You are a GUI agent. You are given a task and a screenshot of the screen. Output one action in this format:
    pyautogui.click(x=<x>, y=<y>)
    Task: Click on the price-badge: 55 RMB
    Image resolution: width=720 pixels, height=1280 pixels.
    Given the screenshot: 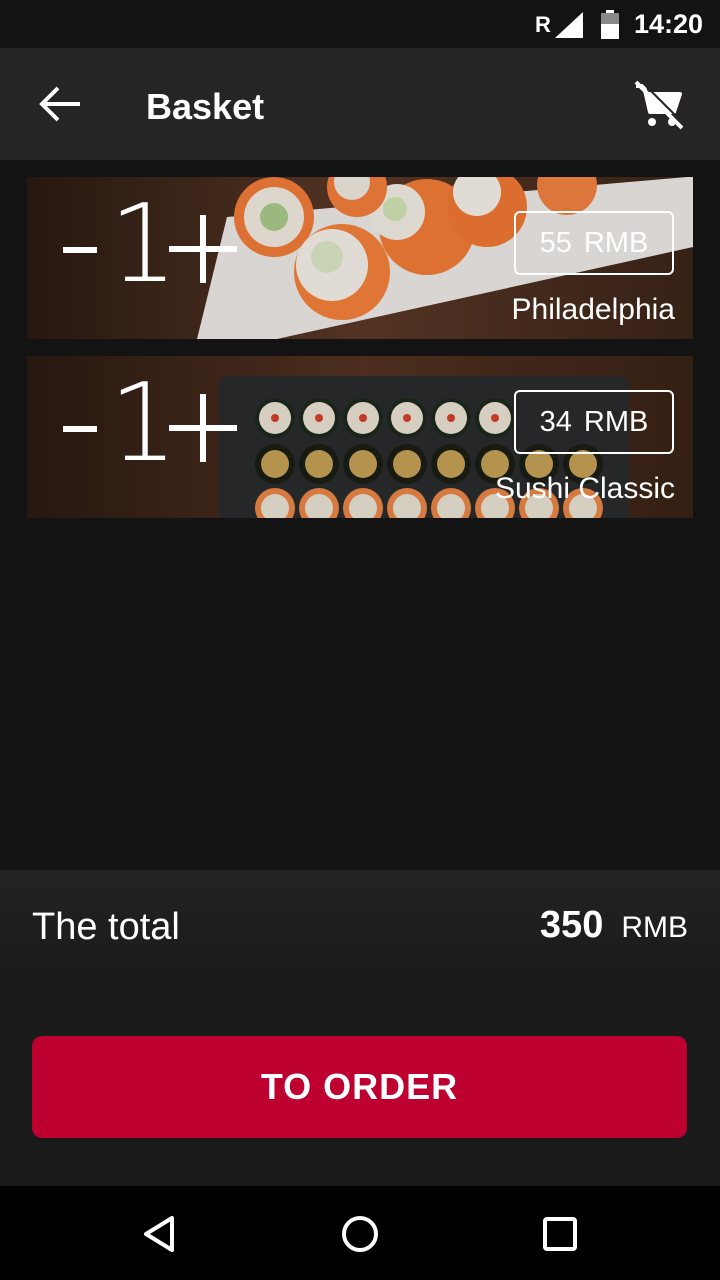 What is the action you would take?
    pyautogui.click(x=594, y=243)
    